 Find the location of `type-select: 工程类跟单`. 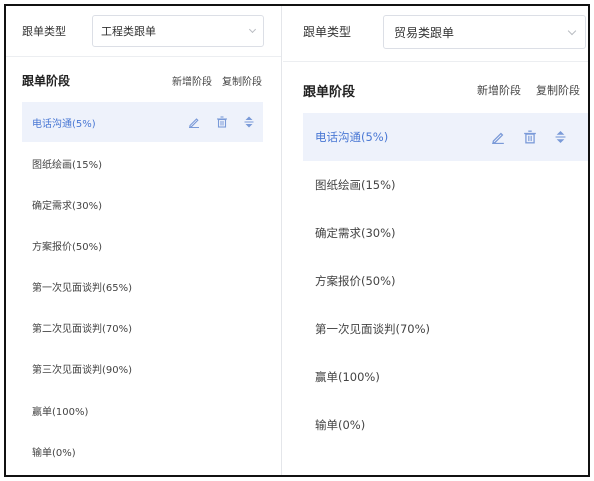

type-select: 工程类跟单 is located at coordinates (178, 31).